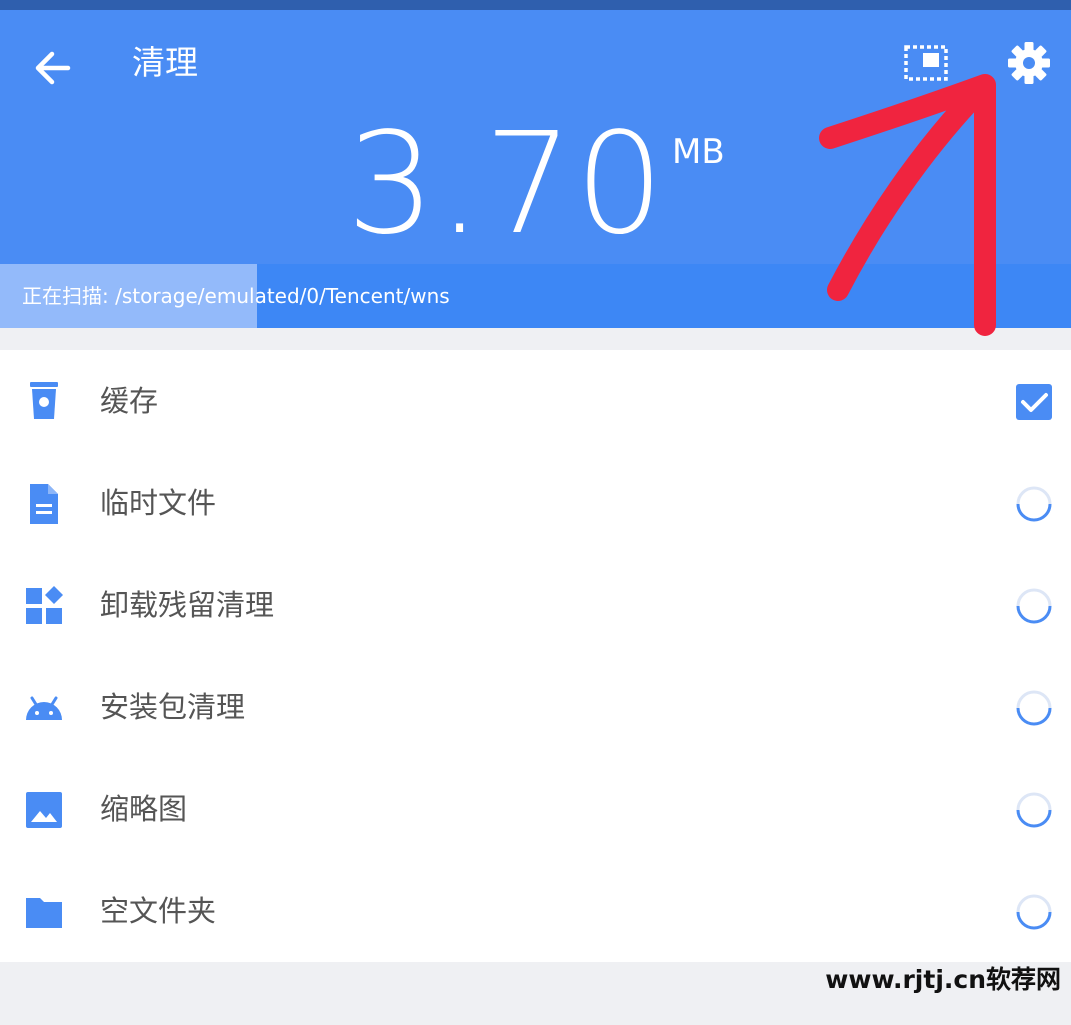  Describe the element at coordinates (187, 605) in the screenshot. I see `list-item-label: 卸载残留清理` at that location.